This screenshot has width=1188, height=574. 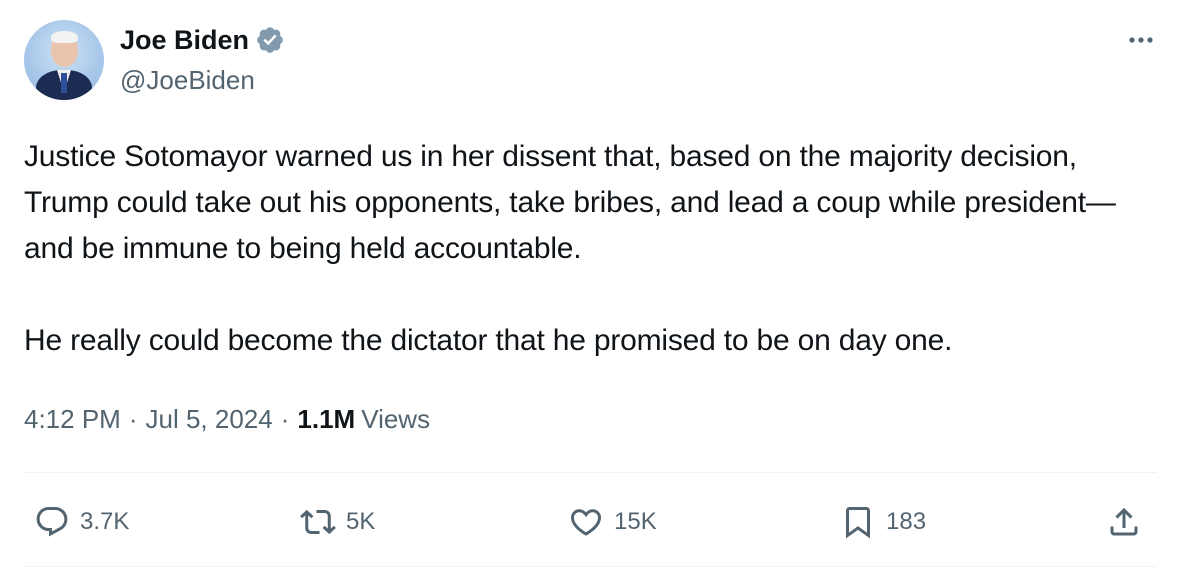 What do you see at coordinates (105, 521) in the screenshot?
I see `reply-count: 3.7K` at bounding box center [105, 521].